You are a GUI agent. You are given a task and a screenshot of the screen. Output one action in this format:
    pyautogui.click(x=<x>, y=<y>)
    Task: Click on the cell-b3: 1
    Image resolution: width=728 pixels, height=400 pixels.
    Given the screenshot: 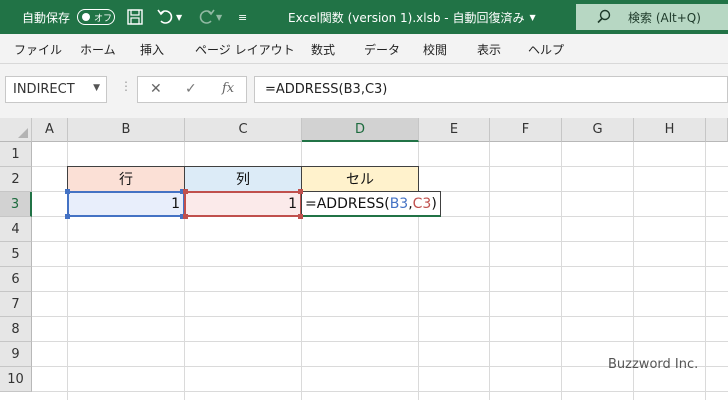 What is the action you would take?
    pyautogui.click(x=126, y=204)
    